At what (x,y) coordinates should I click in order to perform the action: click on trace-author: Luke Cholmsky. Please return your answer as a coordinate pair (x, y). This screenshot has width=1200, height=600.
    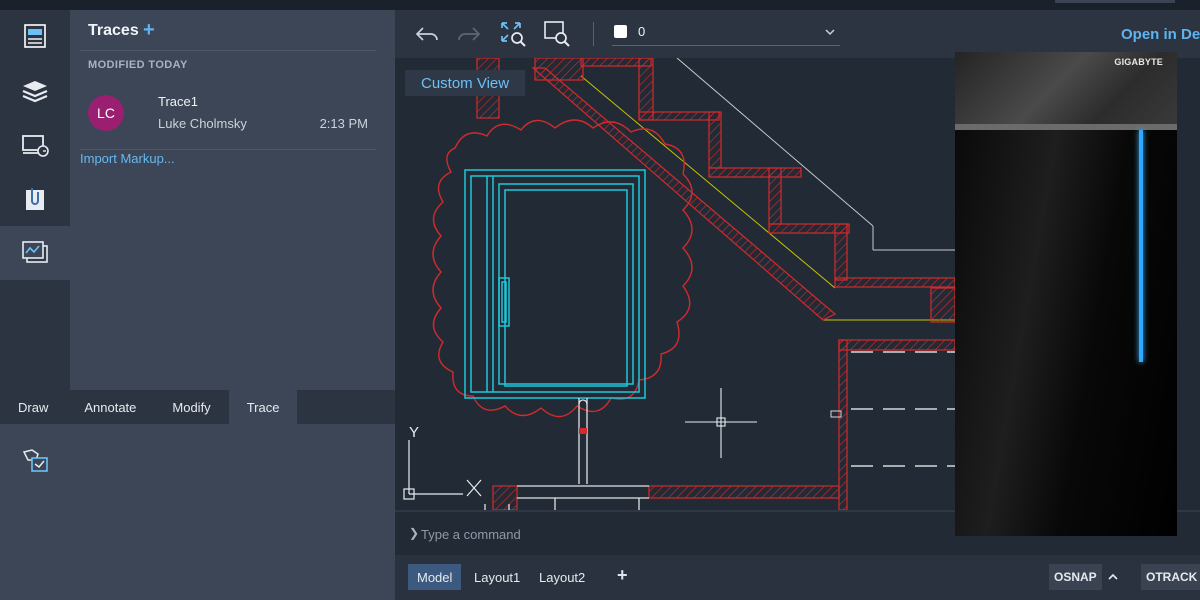
    Looking at the image, I should click on (202, 123).